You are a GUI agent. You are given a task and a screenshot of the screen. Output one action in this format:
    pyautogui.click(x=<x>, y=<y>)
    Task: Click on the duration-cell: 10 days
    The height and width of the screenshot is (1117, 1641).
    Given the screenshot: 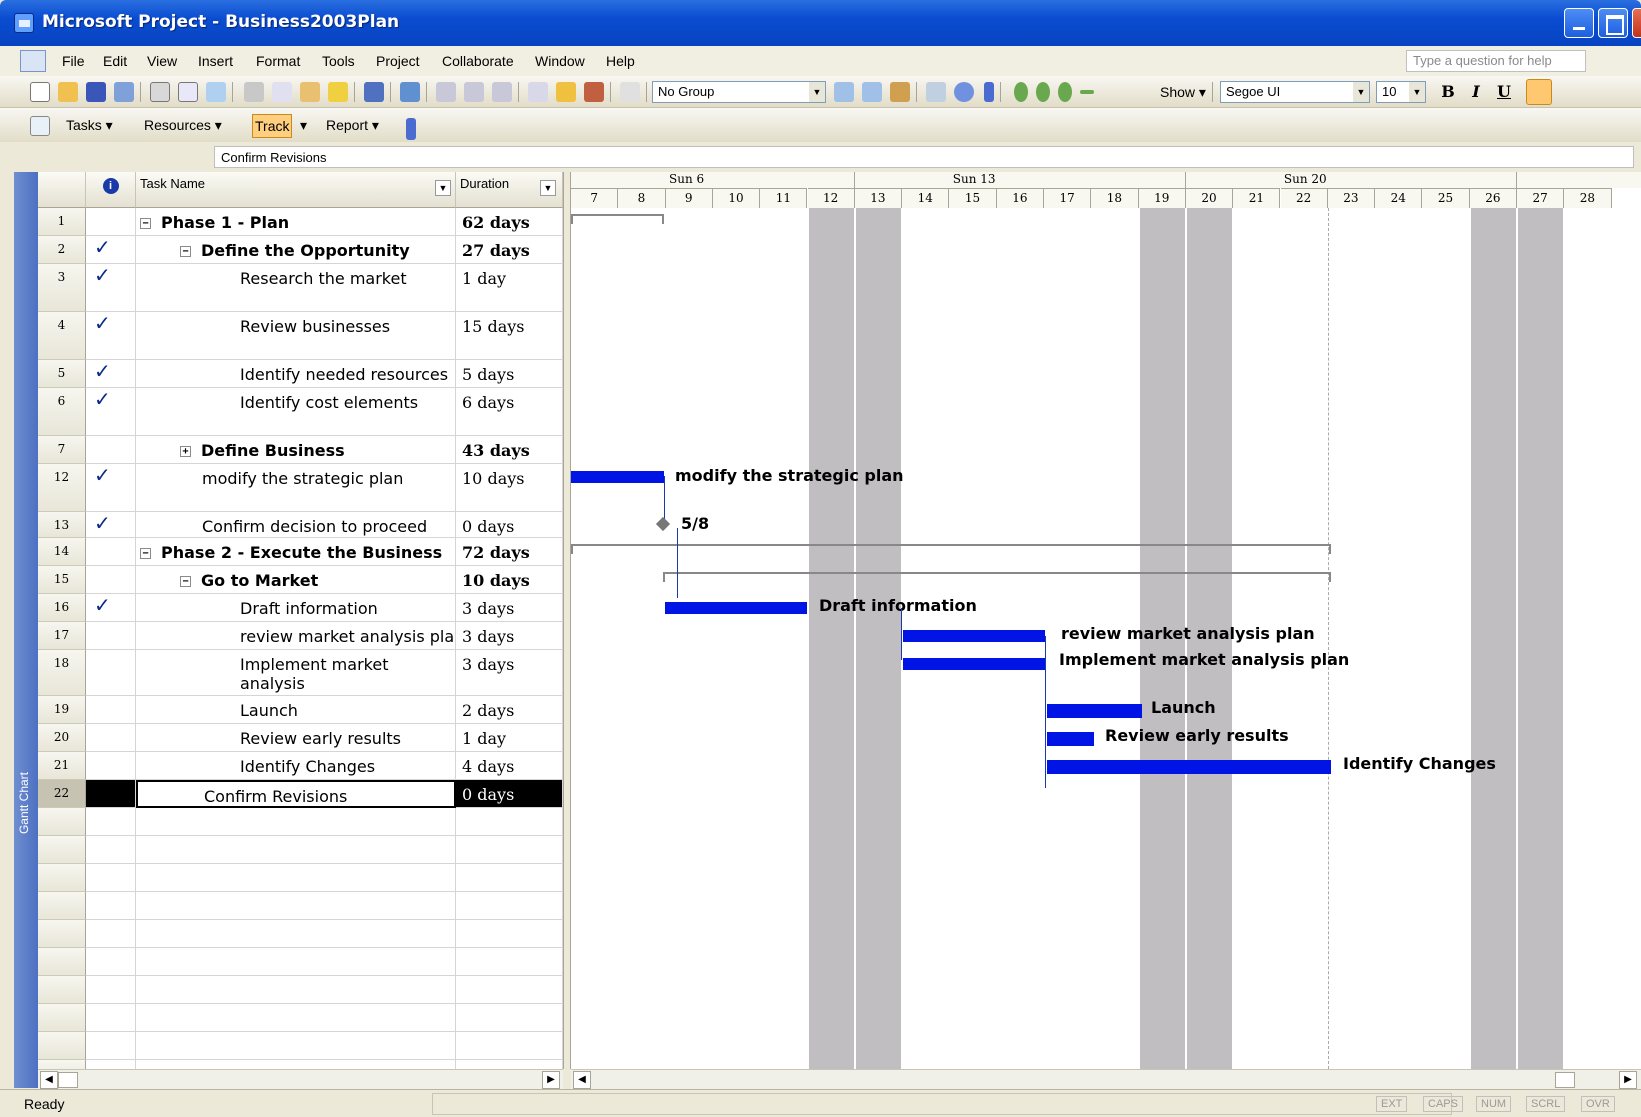 What is the action you would take?
    pyautogui.click(x=509, y=580)
    